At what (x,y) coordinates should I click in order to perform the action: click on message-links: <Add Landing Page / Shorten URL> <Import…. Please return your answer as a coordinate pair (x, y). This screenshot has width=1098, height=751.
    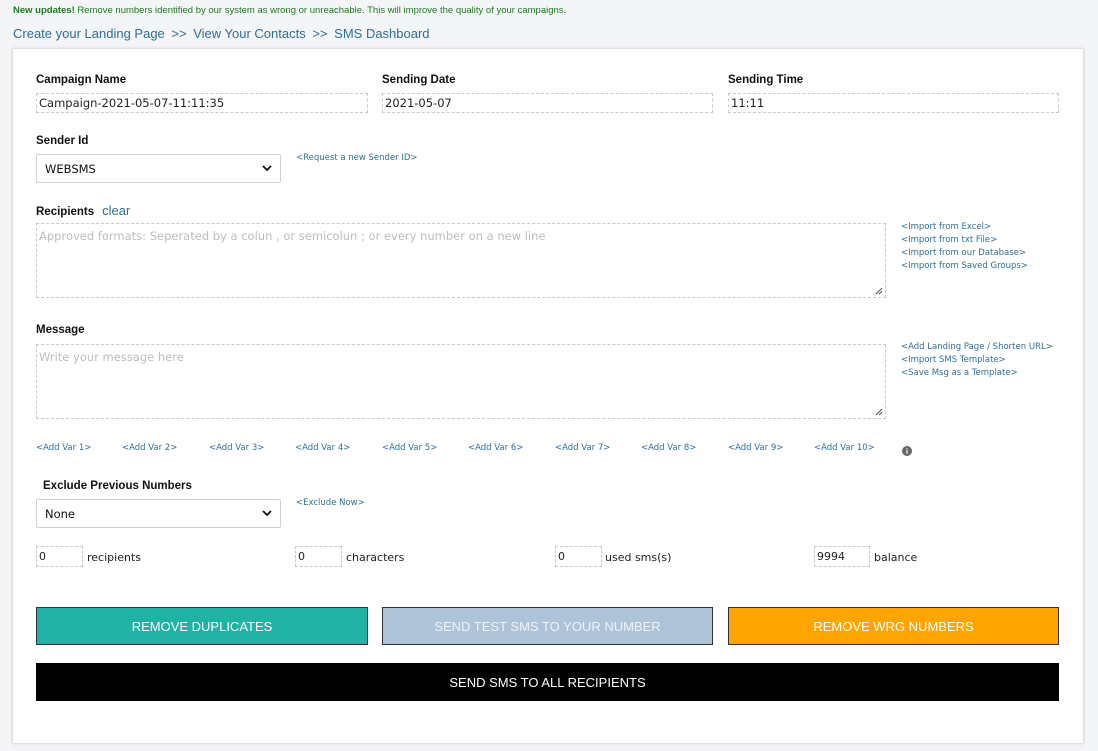
    Looking at the image, I should click on (977, 360).